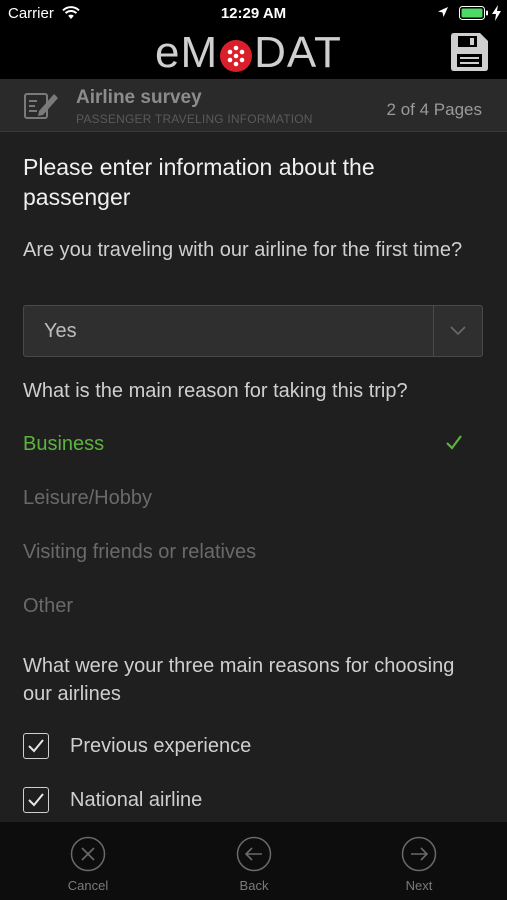  Describe the element at coordinates (194, 119) in the screenshot. I see `survey-subtitle: PASSENGER TRAVELING INFORMATION` at that location.